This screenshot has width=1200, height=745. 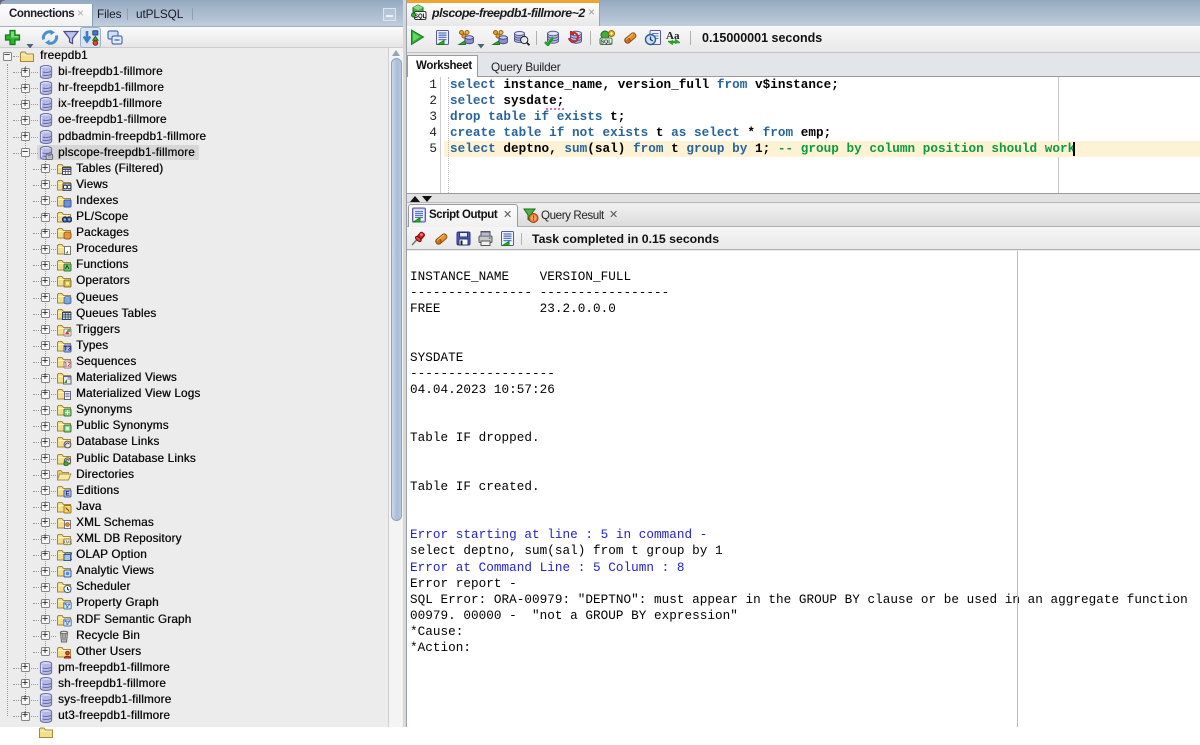 What do you see at coordinates (606, 42) in the screenshot?
I see `svg-text: SQL` at bounding box center [606, 42].